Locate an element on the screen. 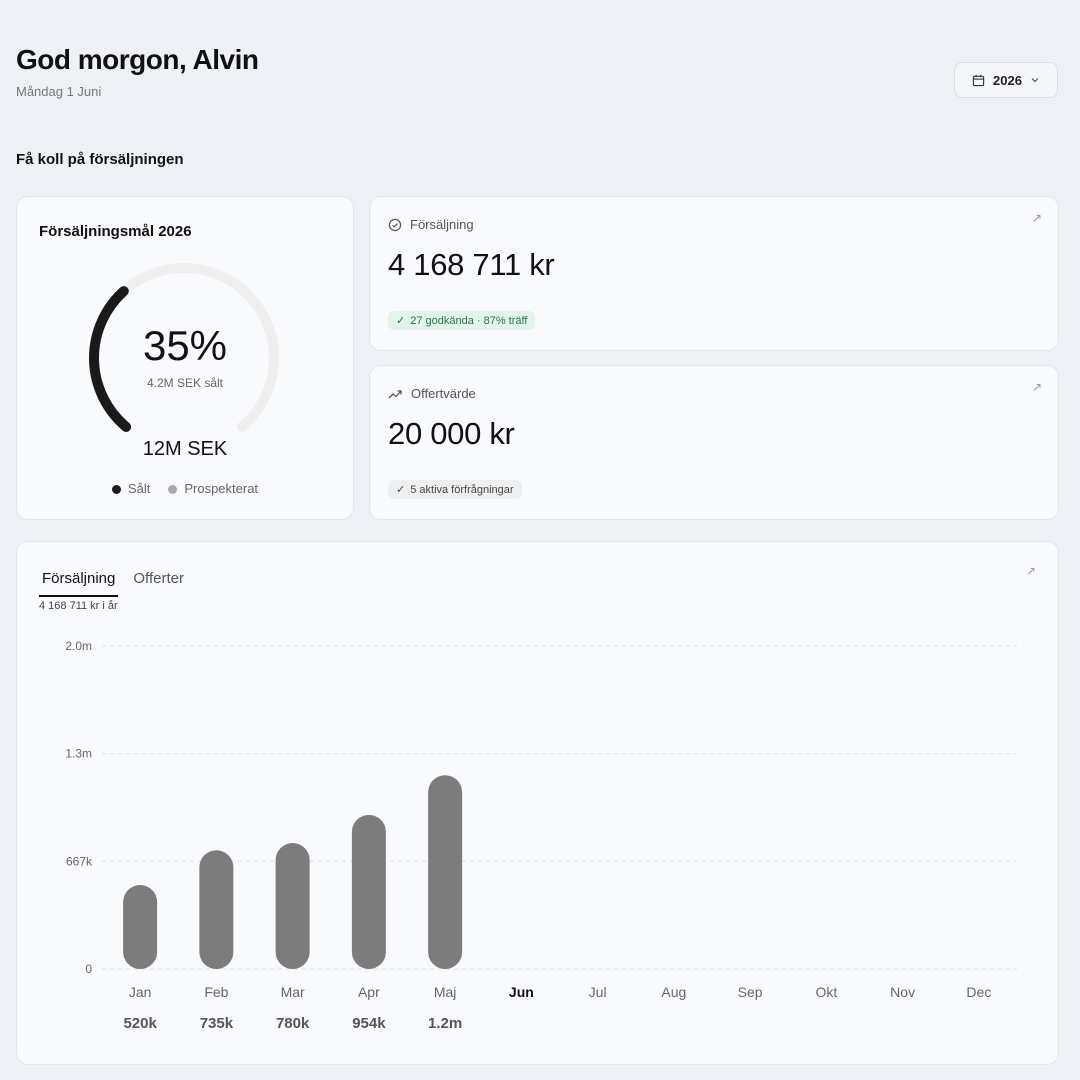  x-tick-label: Apr is located at coordinates (369, 992).